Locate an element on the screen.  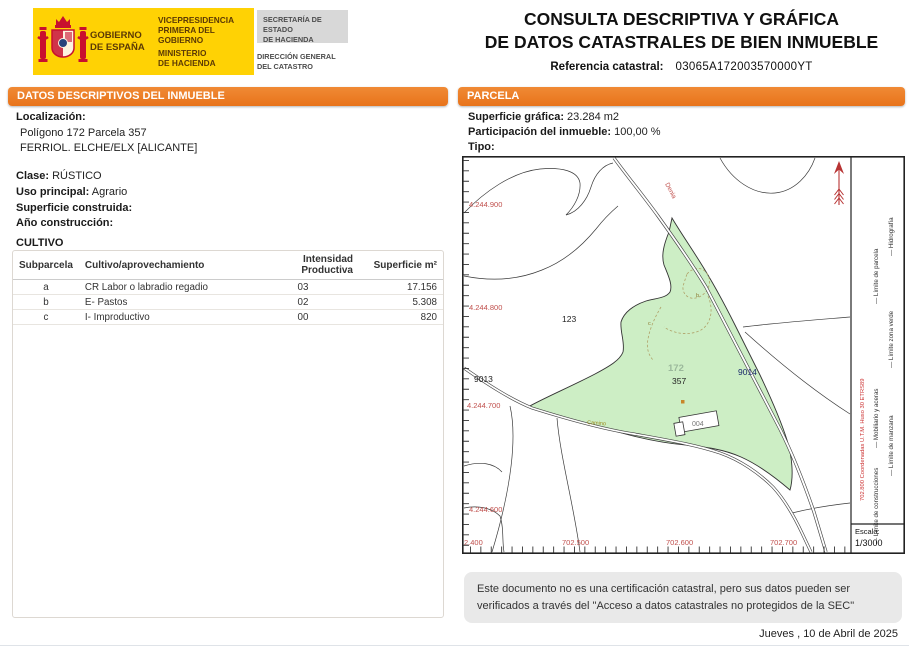
col-header-subparcela: Subparcela is located at coordinates (46, 265).